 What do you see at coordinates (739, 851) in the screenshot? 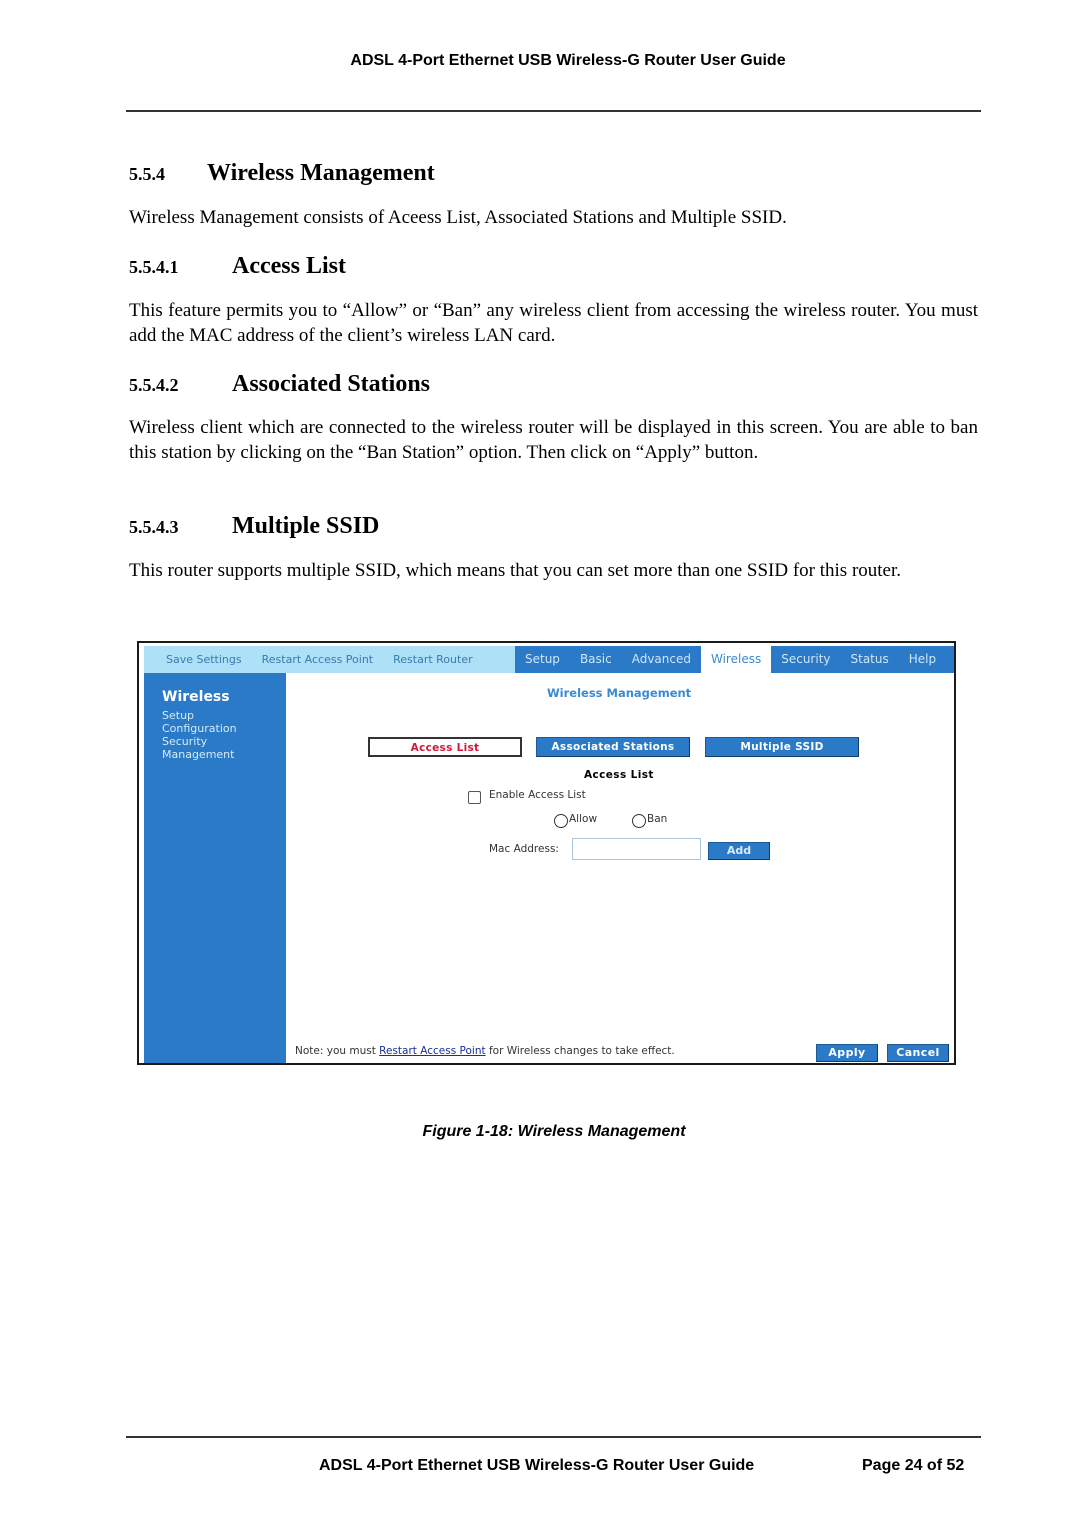
I see `add-button: Add` at bounding box center [739, 851].